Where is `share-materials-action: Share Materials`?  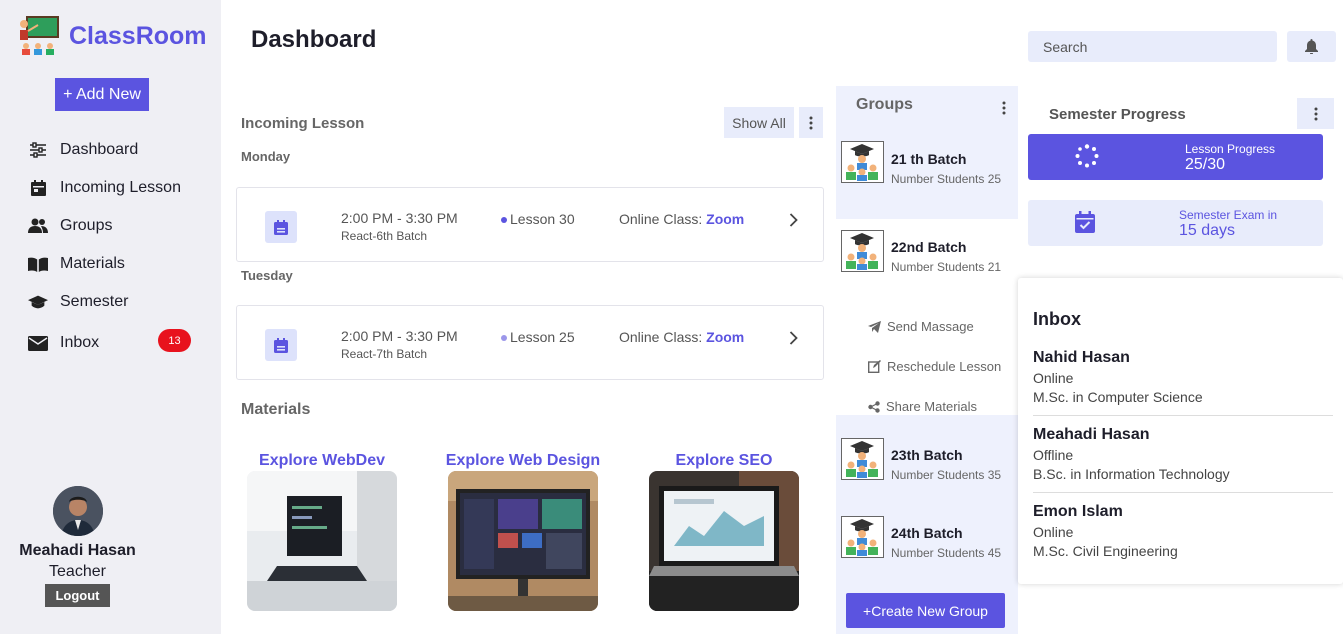
share-materials-action: Share Materials is located at coordinates (922, 406).